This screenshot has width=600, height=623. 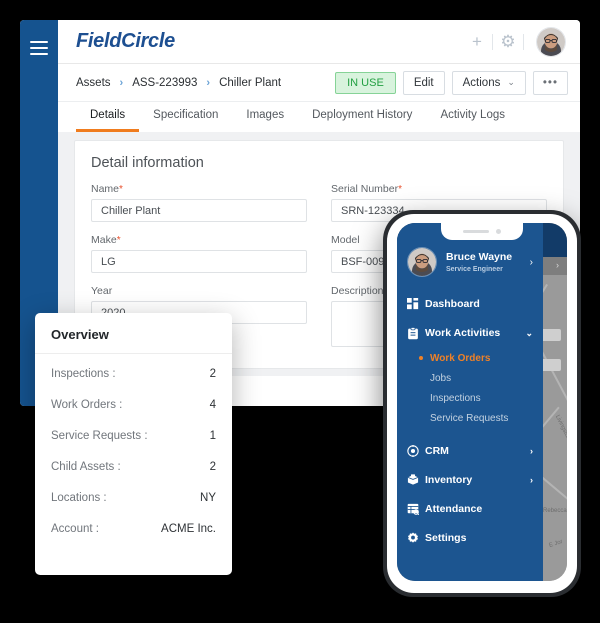 I want to click on topbar-actions: + ⚙, so click(x=514, y=41).